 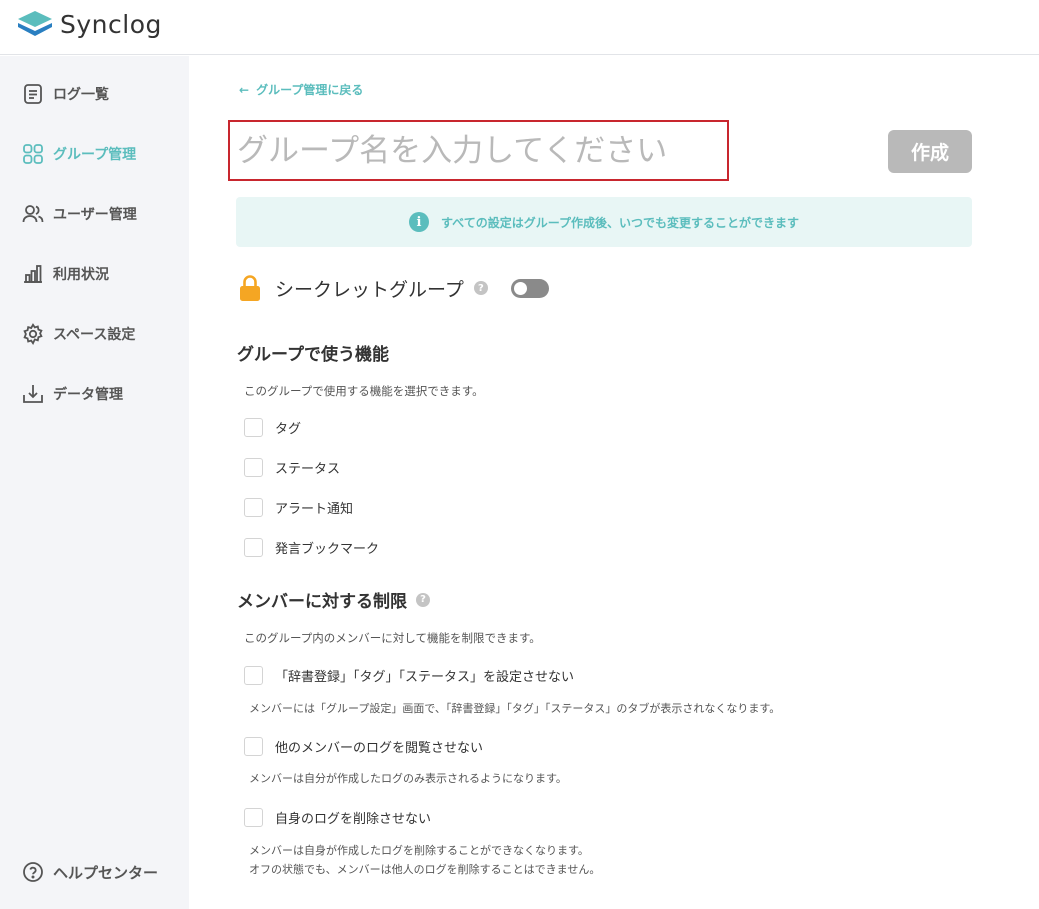 What do you see at coordinates (288, 429) in the screenshot?
I see `checkbox-label: タグ` at bounding box center [288, 429].